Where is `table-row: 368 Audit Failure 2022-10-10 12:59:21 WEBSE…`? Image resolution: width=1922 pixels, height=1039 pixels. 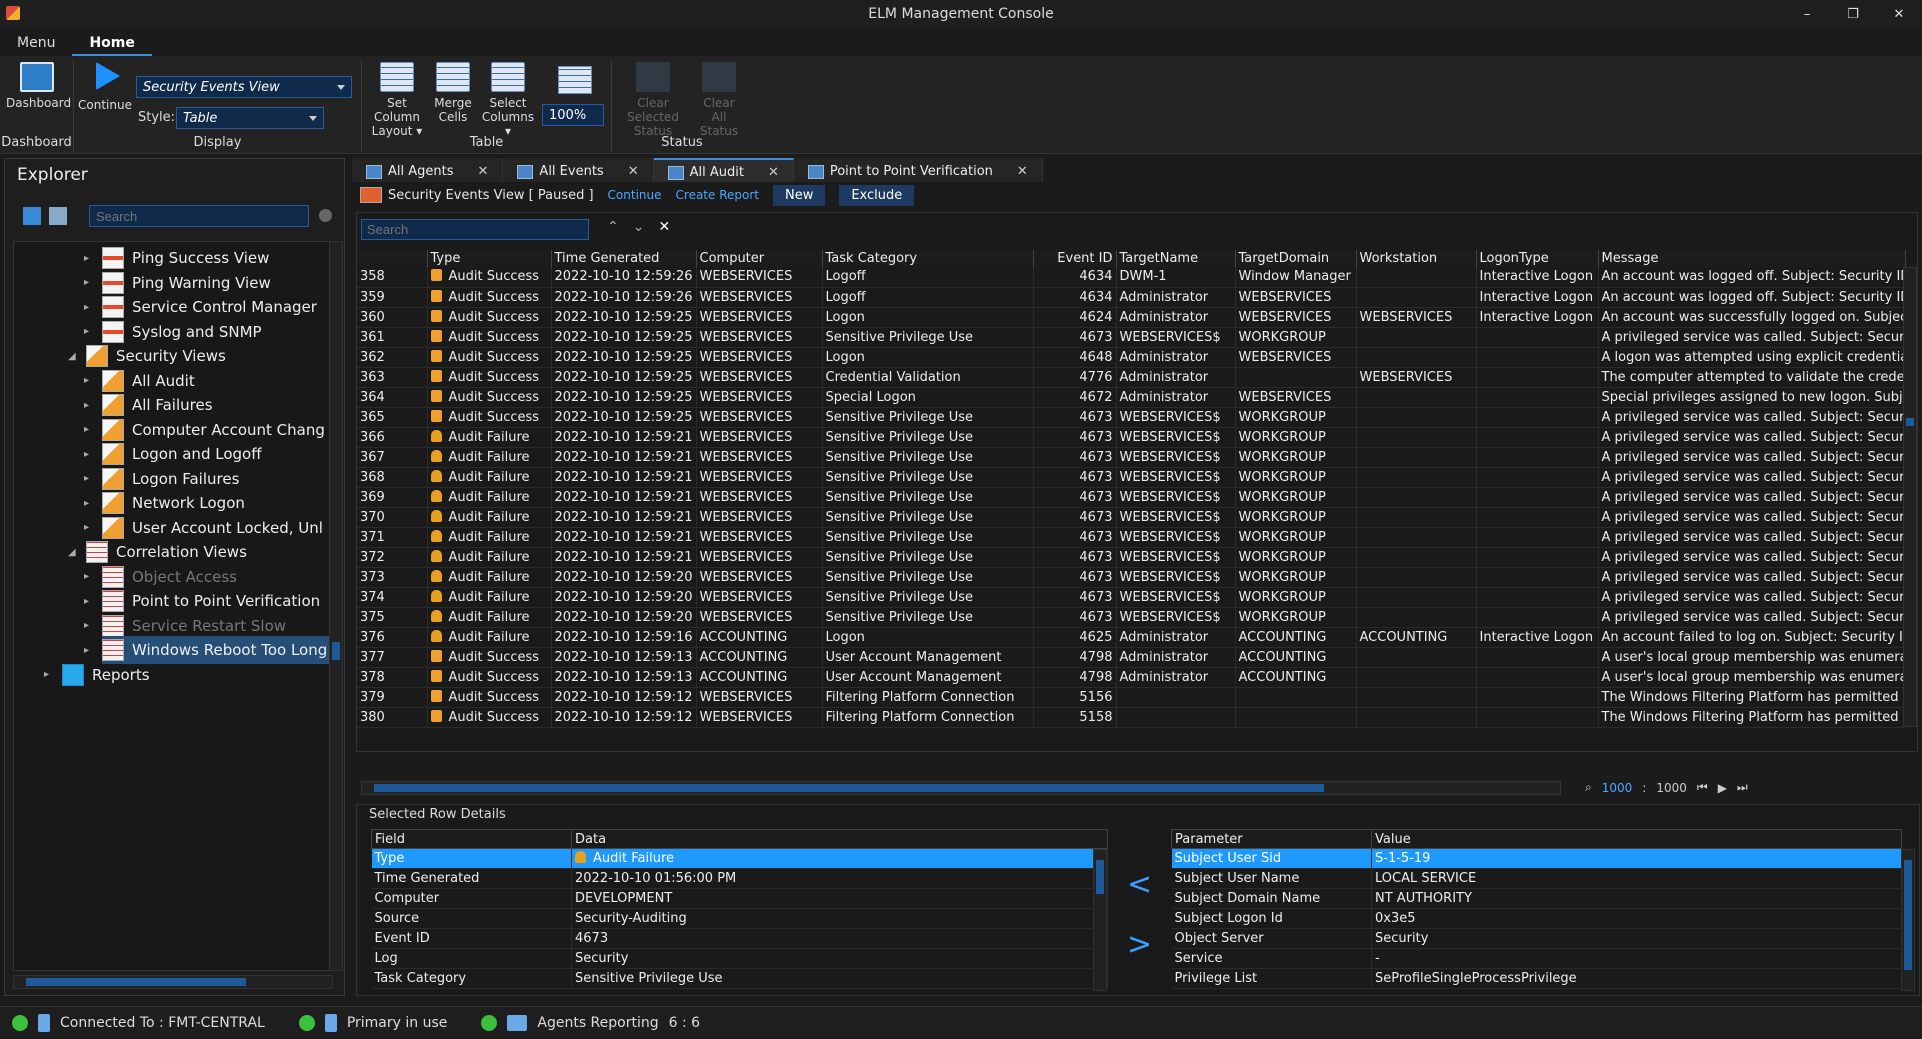 table-row: 368 Audit Failure 2022-10-10 12:59:21 WEBSE… is located at coordinates (1131, 477).